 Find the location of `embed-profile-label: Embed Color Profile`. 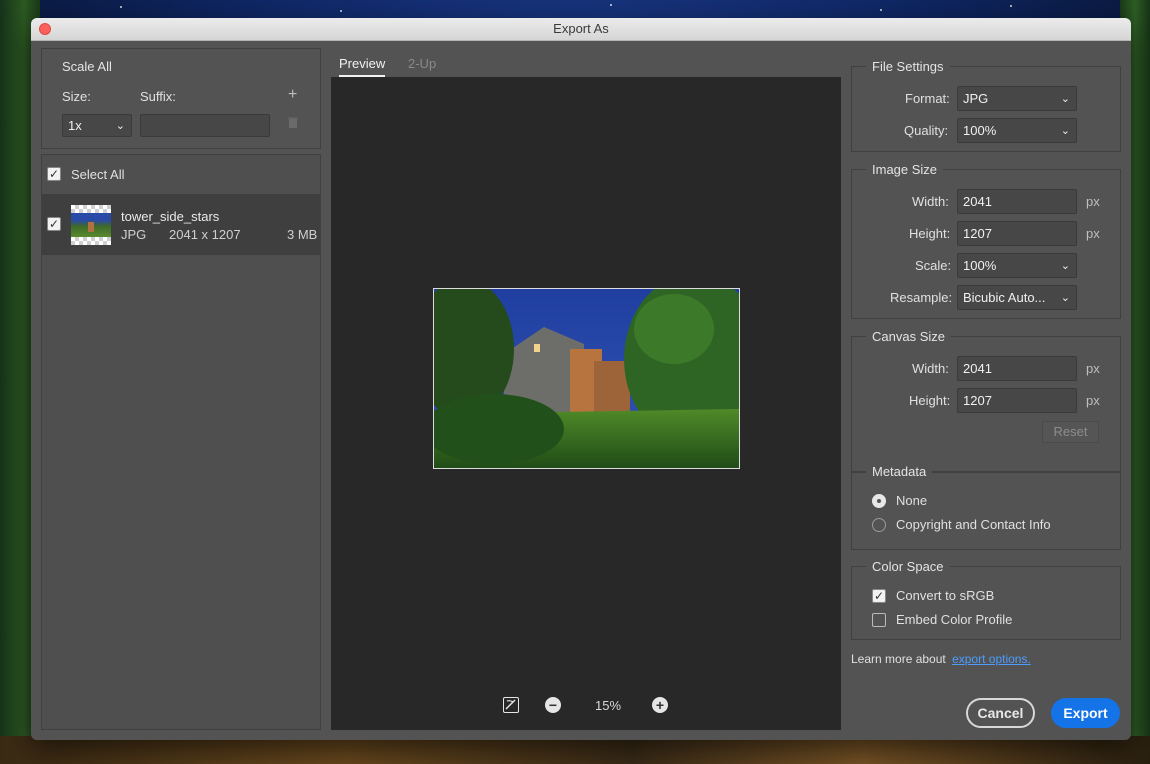

embed-profile-label: Embed Color Profile is located at coordinates (954, 619).